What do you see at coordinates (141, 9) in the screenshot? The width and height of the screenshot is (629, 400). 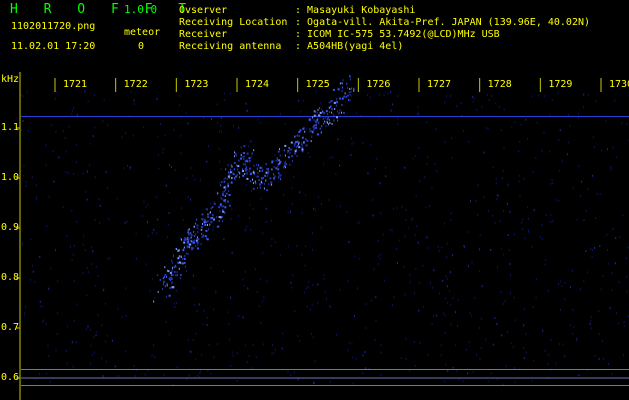 I see `app-version: 1.0.0` at bounding box center [141, 9].